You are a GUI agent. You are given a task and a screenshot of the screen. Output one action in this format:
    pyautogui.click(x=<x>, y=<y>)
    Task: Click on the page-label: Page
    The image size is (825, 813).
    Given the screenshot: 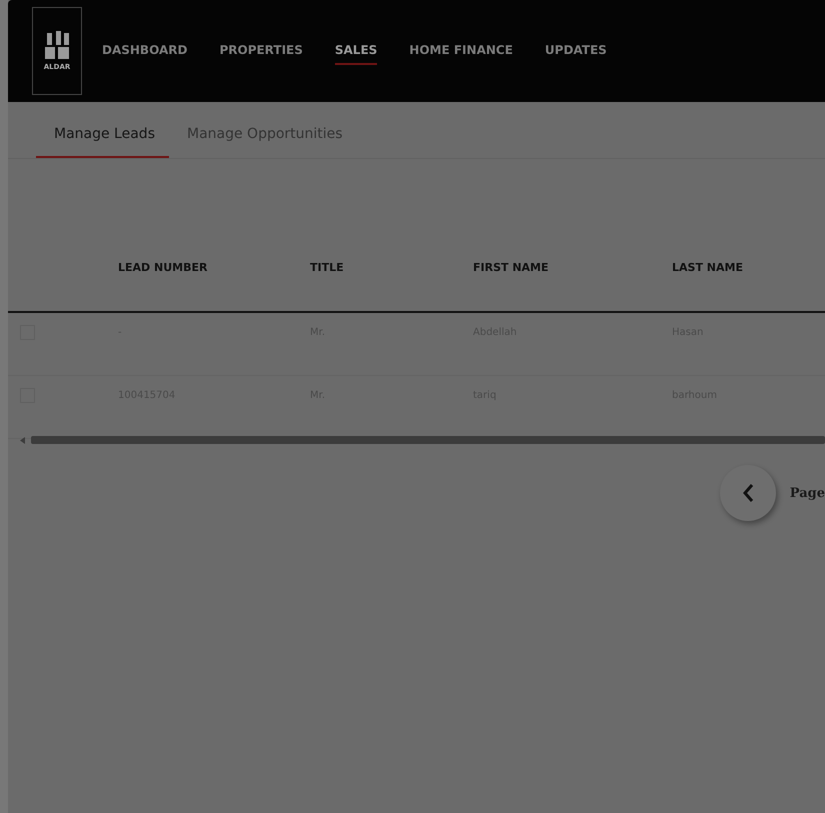 What is the action you would take?
    pyautogui.click(x=807, y=493)
    